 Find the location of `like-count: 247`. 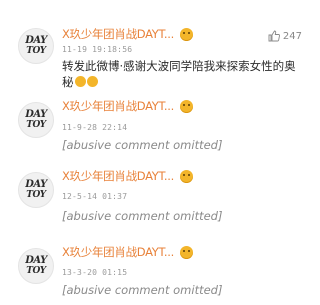

like-count: 247 is located at coordinates (292, 36).